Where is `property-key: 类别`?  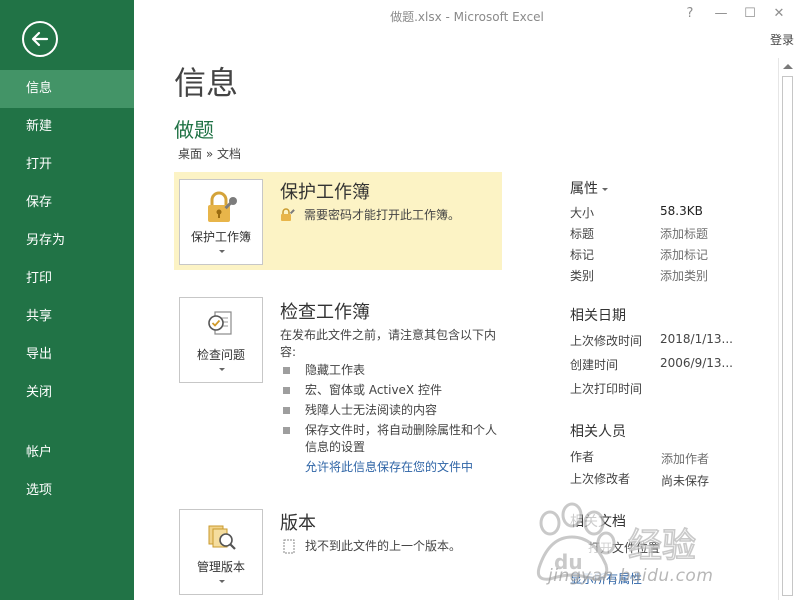
property-key: 类别 is located at coordinates (582, 276).